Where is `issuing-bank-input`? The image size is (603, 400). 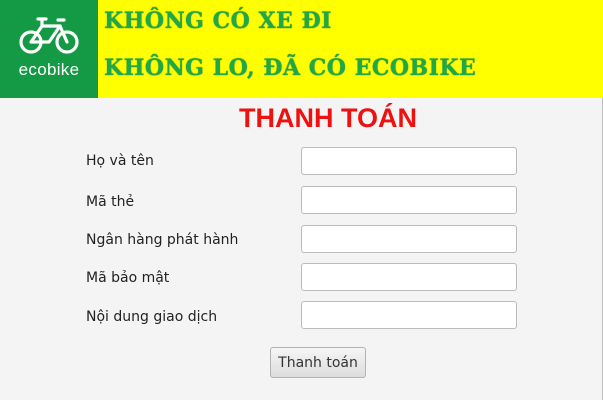
issuing-bank-input is located at coordinates (409, 239).